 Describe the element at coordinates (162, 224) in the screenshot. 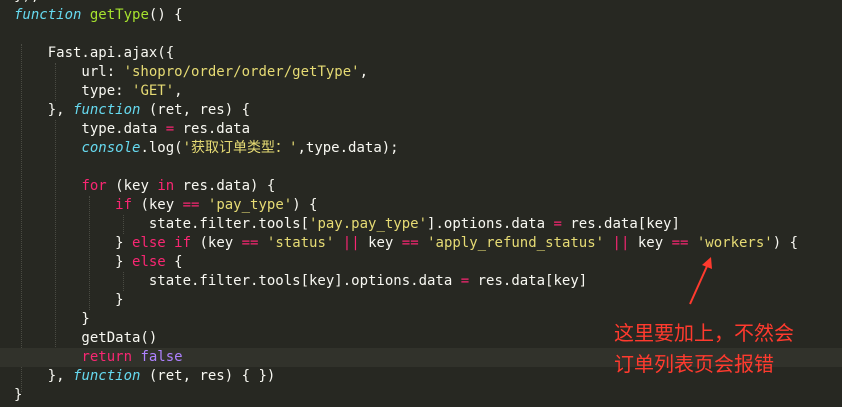

I see `code-token: state.filter.tools[` at that location.